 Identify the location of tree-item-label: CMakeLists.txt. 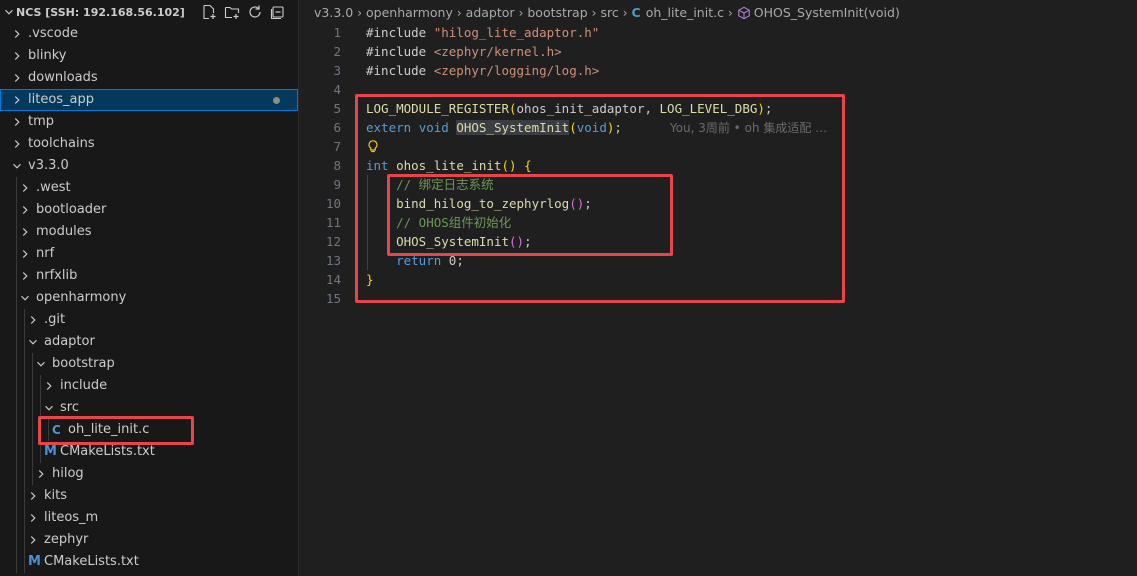
(91, 561).